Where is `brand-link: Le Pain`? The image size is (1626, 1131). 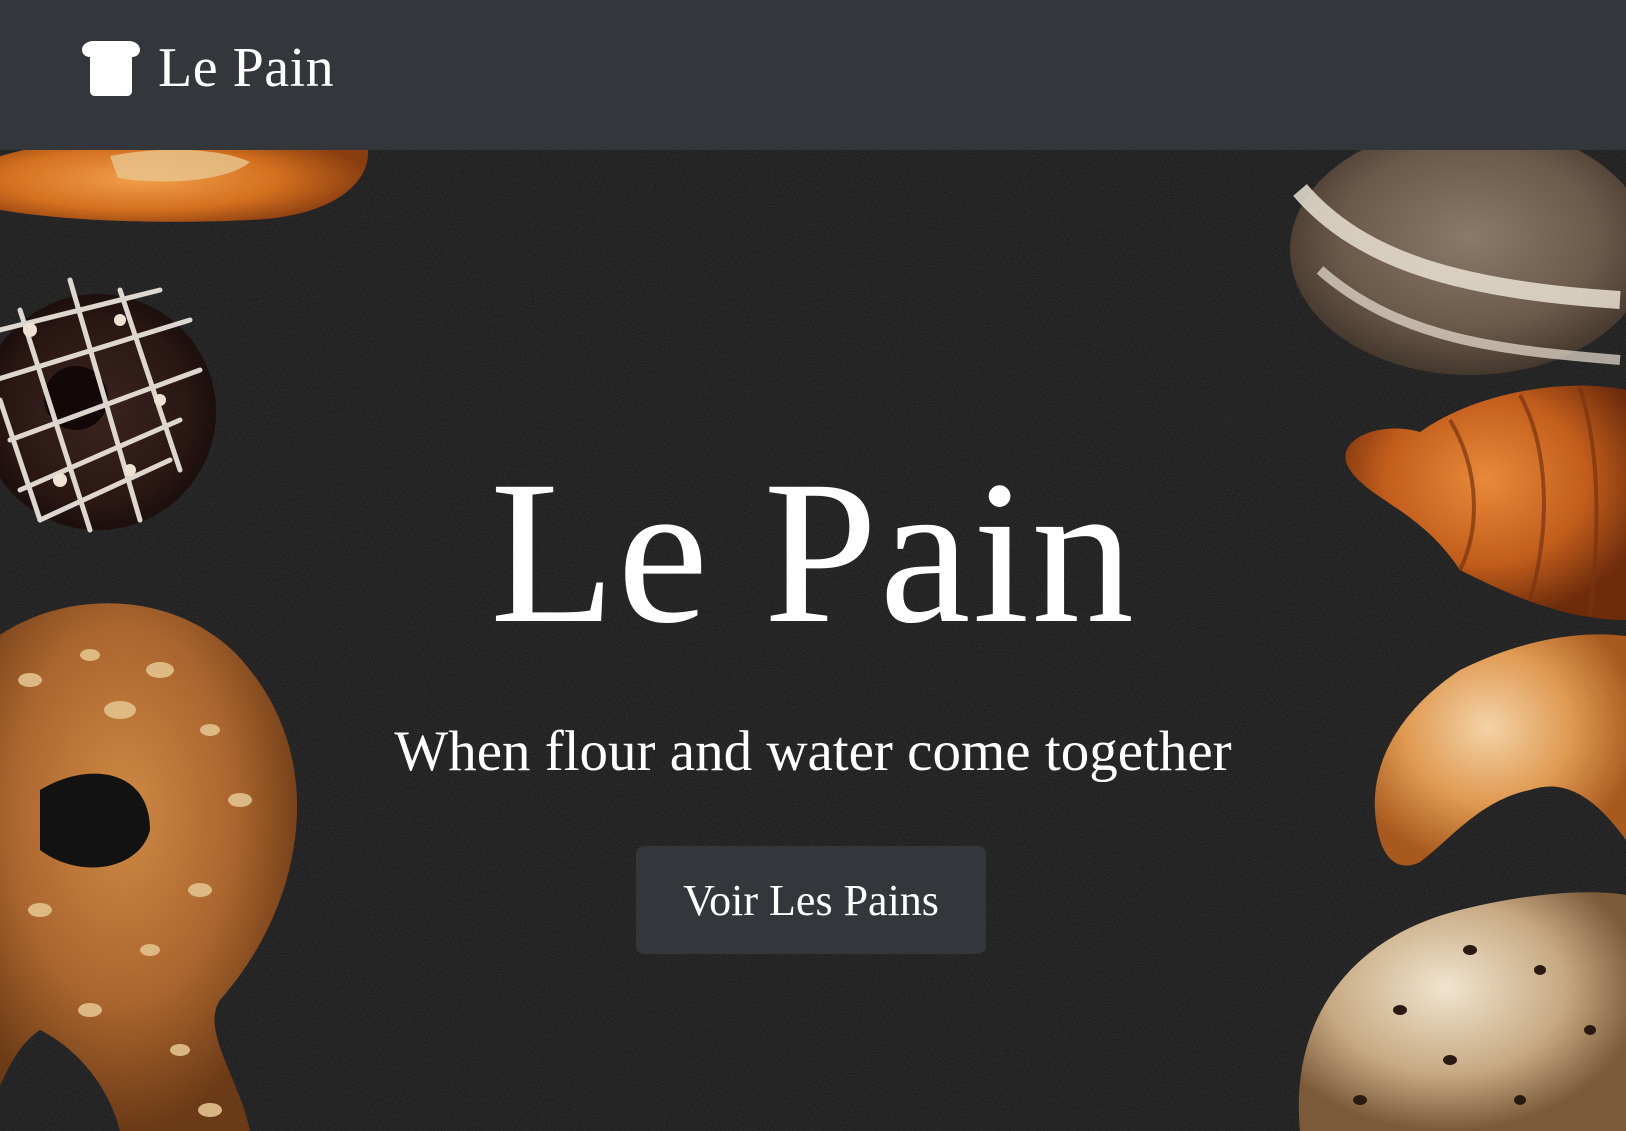
brand-link: Le Pain is located at coordinates (206, 68).